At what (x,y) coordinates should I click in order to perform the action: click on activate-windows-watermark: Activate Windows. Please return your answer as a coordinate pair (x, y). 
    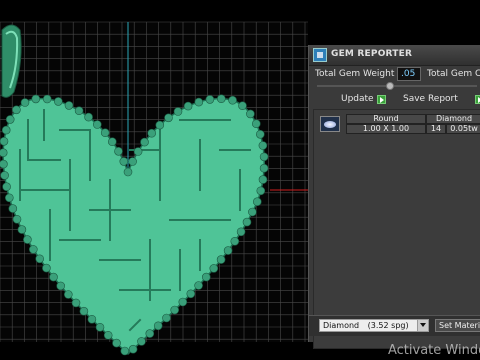
    Looking at the image, I should click on (434, 350).